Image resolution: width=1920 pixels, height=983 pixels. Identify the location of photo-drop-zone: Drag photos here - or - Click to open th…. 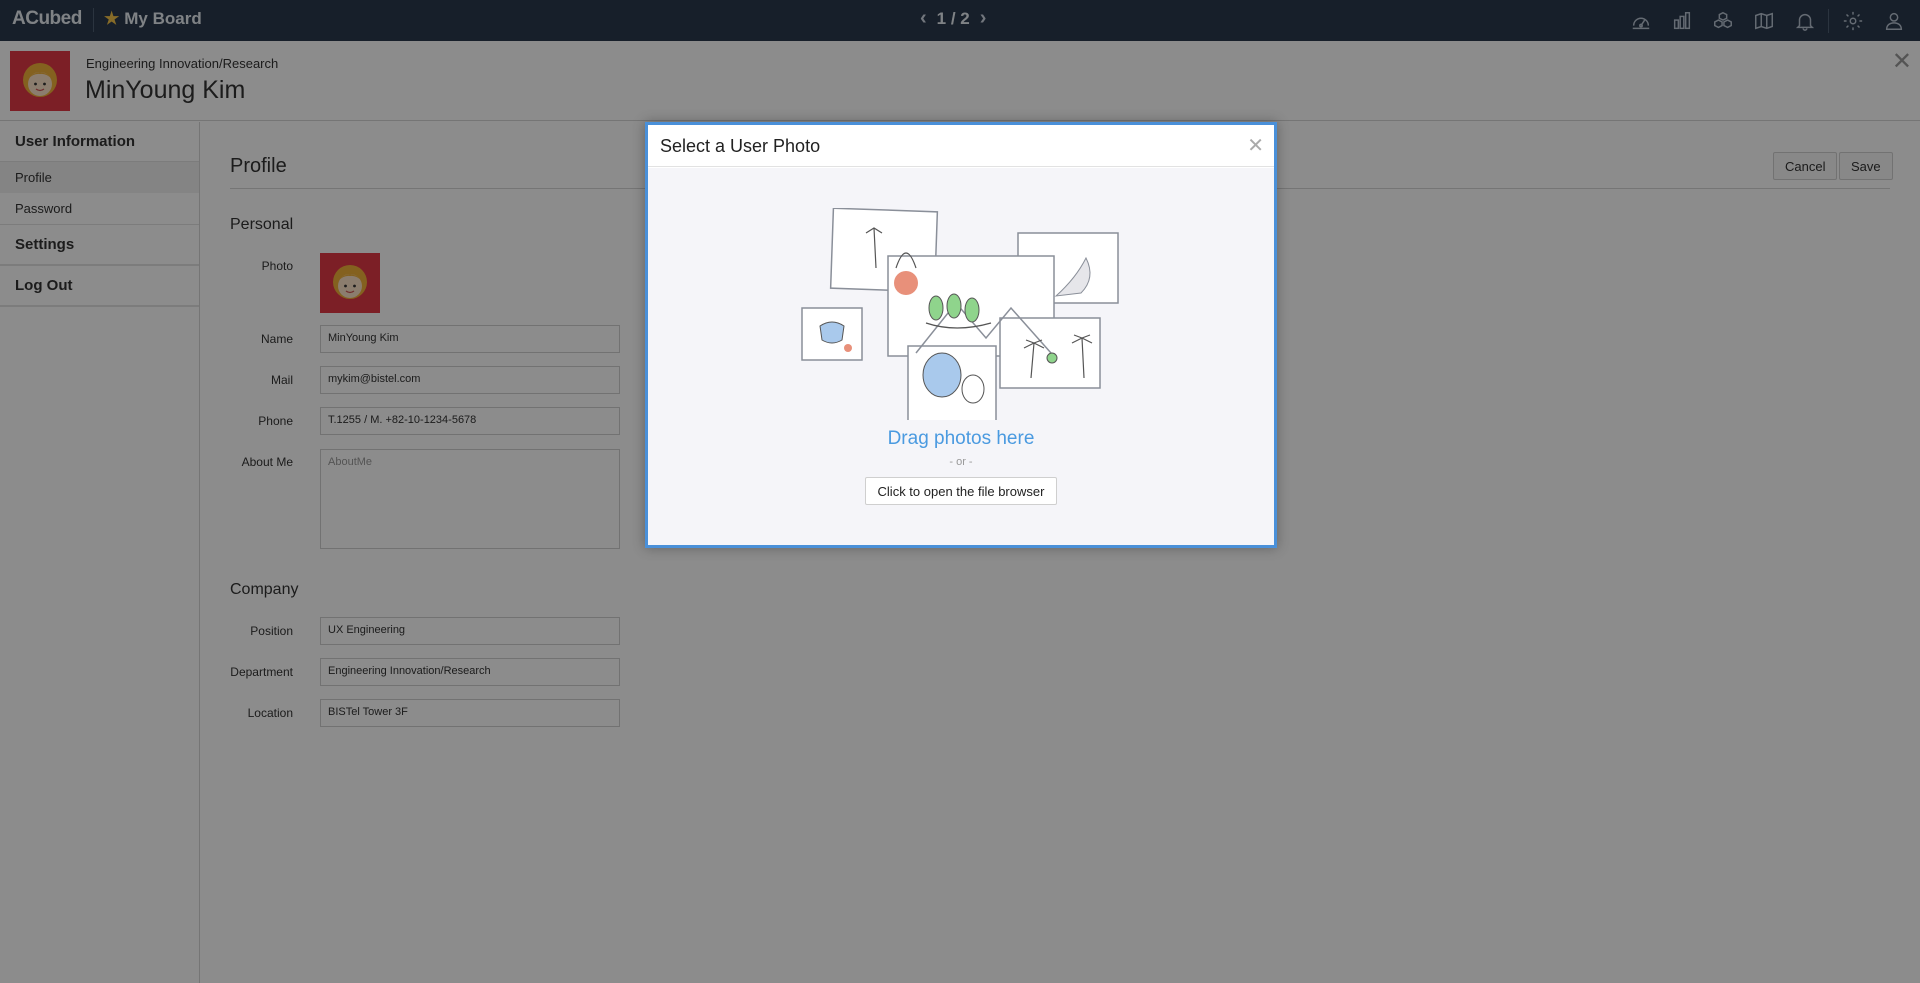
(961, 356).